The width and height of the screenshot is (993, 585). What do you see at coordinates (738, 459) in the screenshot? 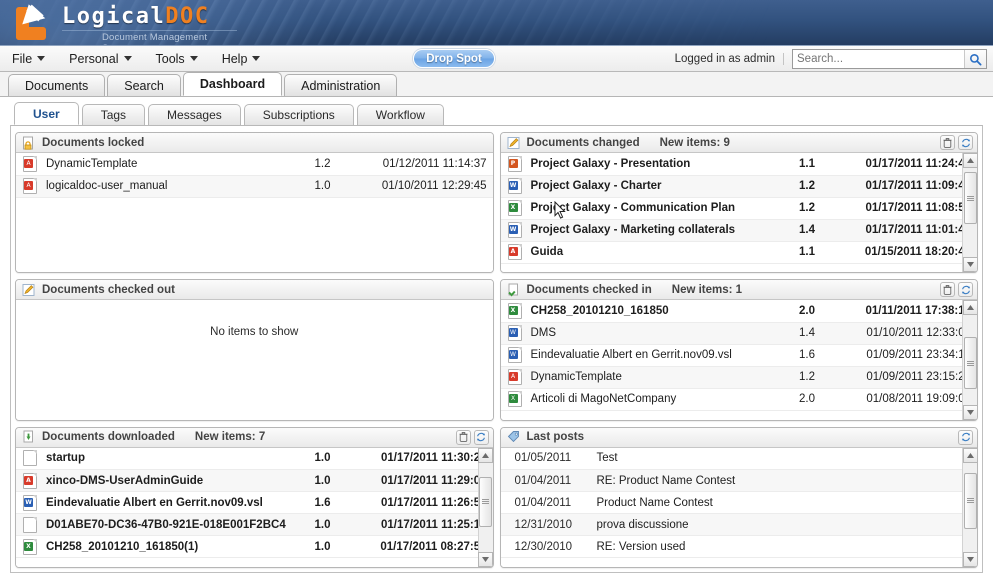
I see `list-item: 01/05/2011 Test` at bounding box center [738, 459].